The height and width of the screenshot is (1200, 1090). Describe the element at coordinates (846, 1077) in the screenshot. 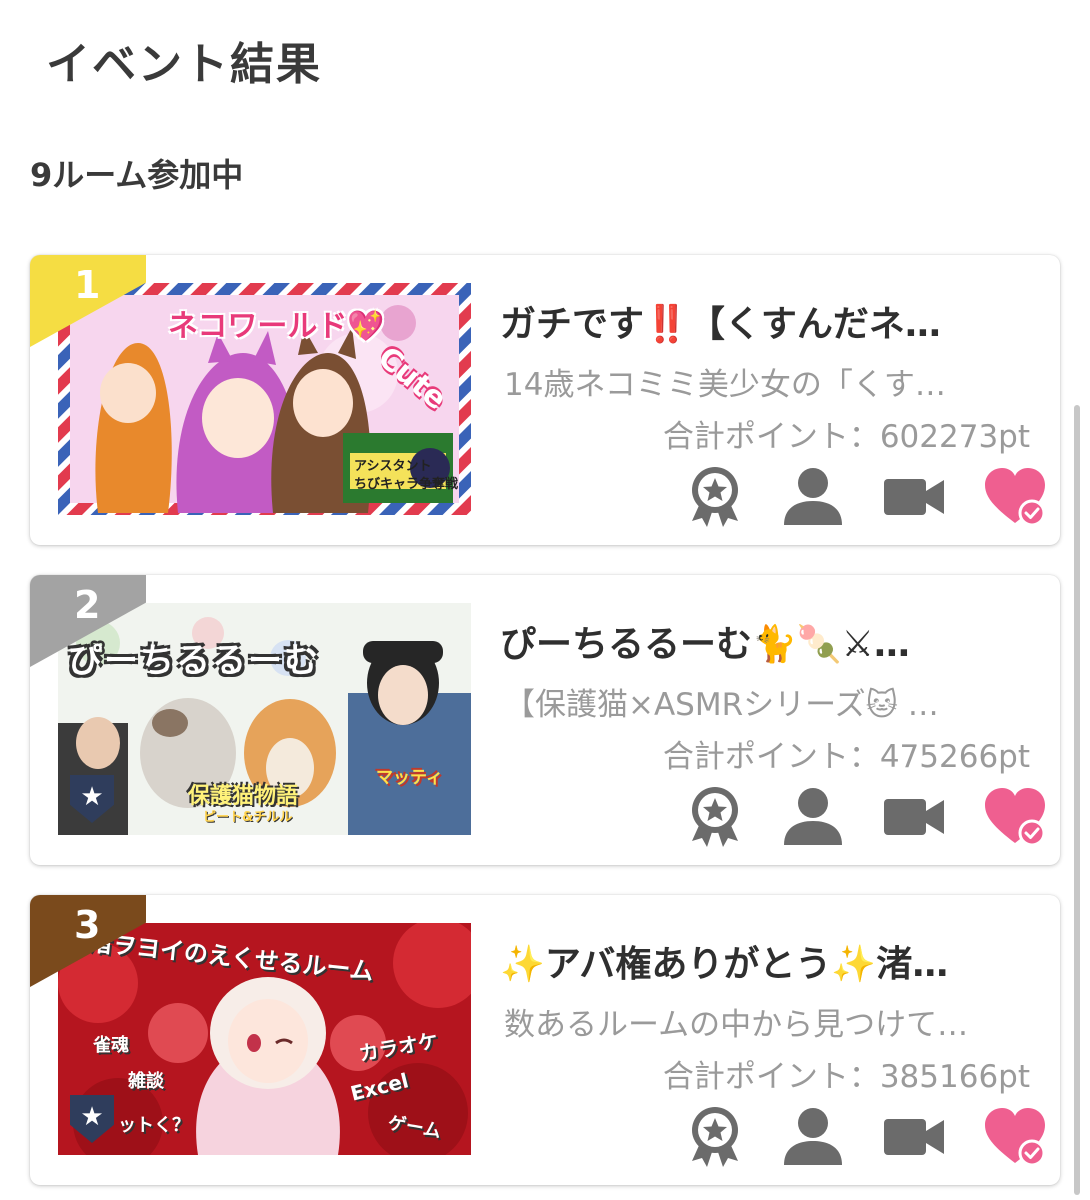

I see `room-points: 合計ポイント：385166pt` at that location.